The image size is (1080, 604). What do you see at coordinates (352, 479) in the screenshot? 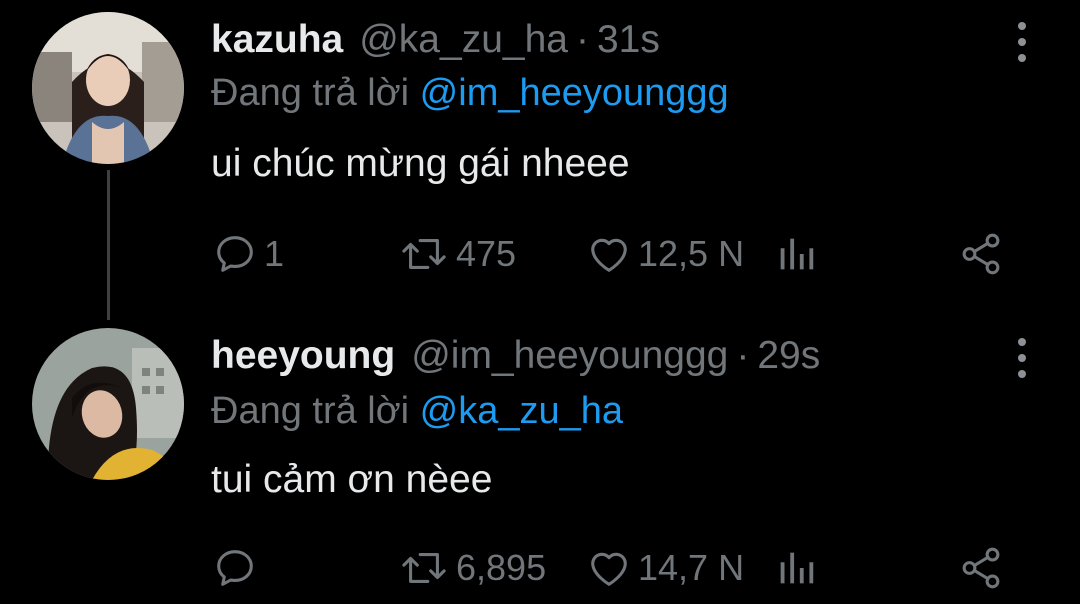
I see `tweet-text: tui cảm ơn nèee` at bounding box center [352, 479].